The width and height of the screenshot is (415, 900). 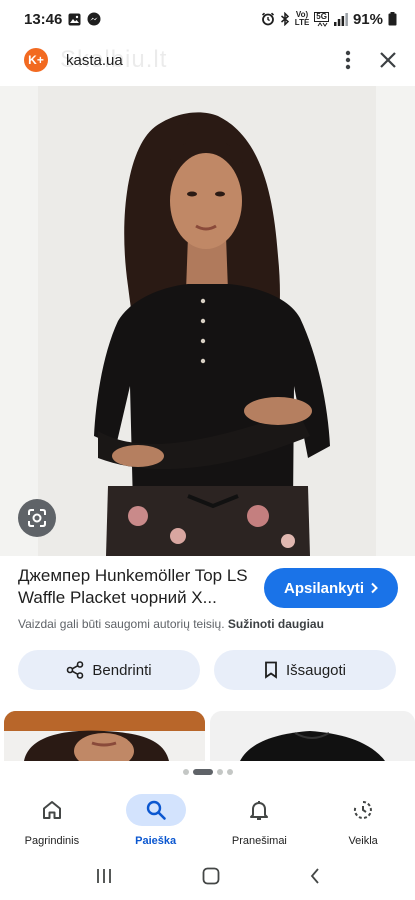 What do you see at coordinates (94, 19) in the screenshot?
I see `messenger-icon` at bounding box center [94, 19].